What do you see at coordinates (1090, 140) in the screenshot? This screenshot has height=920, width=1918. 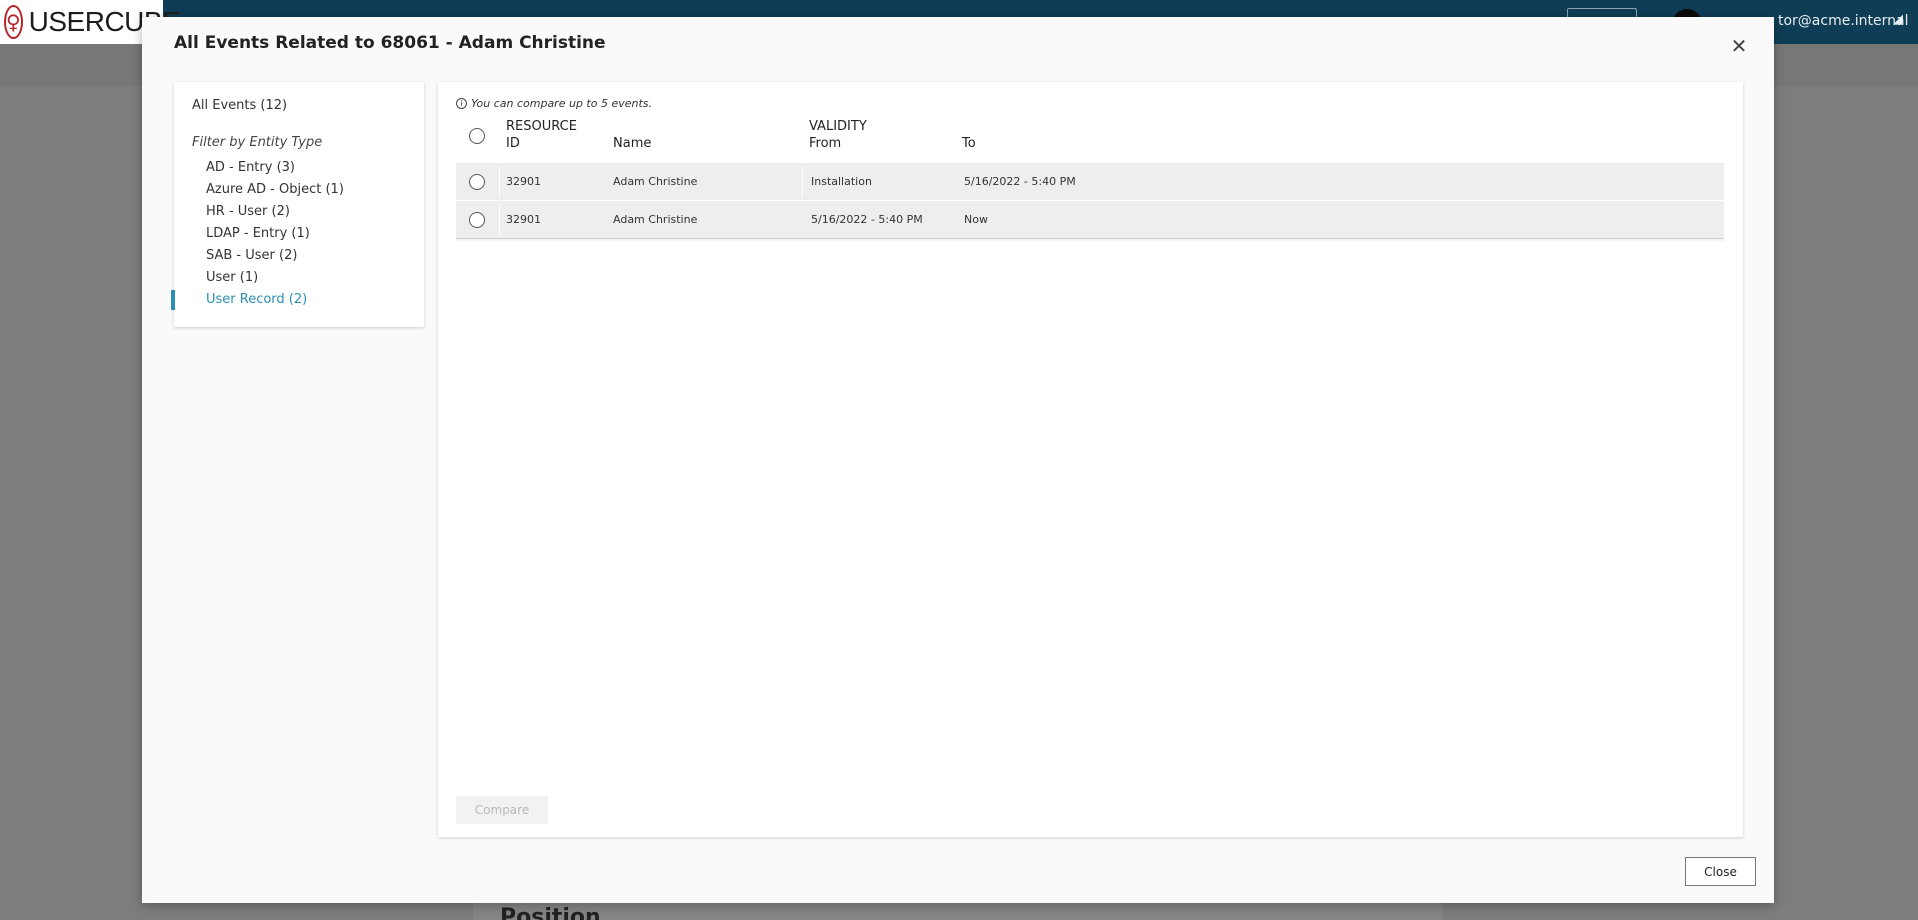 I see `table-header: RESOURCE ID Name VALIDITY From To` at bounding box center [1090, 140].